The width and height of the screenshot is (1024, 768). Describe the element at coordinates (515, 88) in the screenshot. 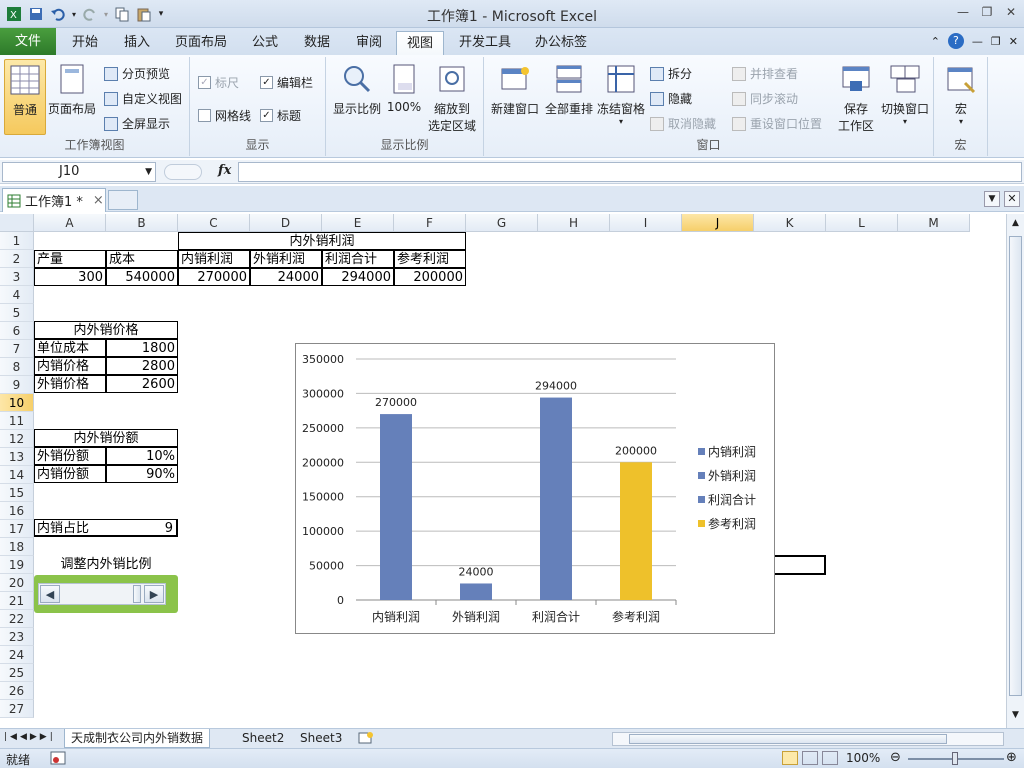

I see `new-window-button: 新建窗口` at that location.